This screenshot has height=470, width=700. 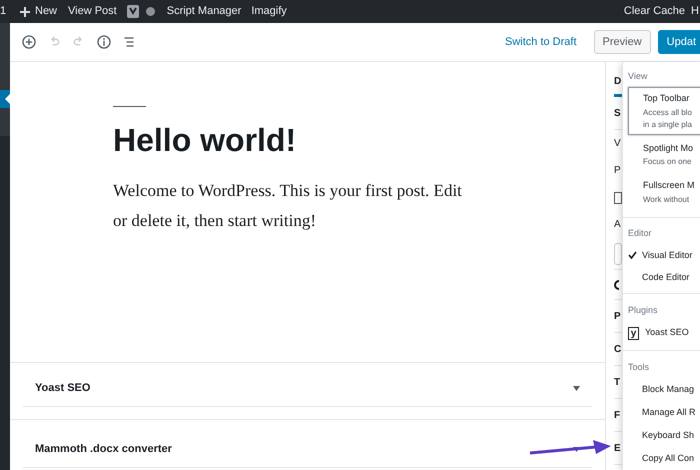 What do you see at coordinates (46, 11) in the screenshot?
I see `admin-bar-item: New` at bounding box center [46, 11].